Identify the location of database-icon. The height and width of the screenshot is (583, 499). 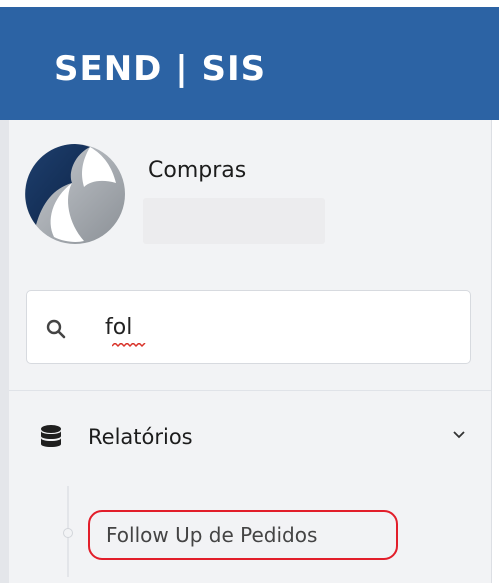
(51, 436).